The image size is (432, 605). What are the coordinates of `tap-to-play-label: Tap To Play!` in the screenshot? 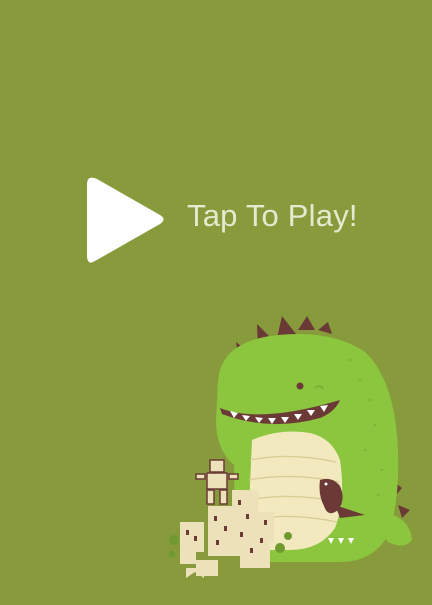 It's located at (272, 216).